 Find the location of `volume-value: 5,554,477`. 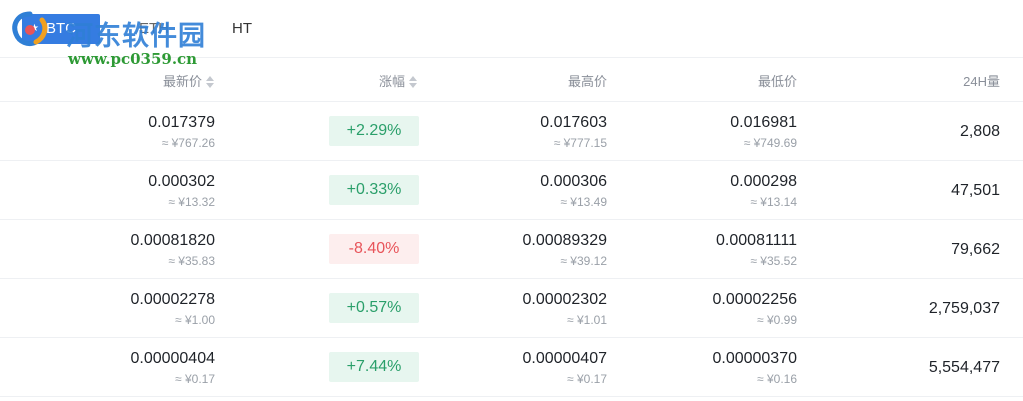

volume-value: 5,554,477 is located at coordinates (964, 367).